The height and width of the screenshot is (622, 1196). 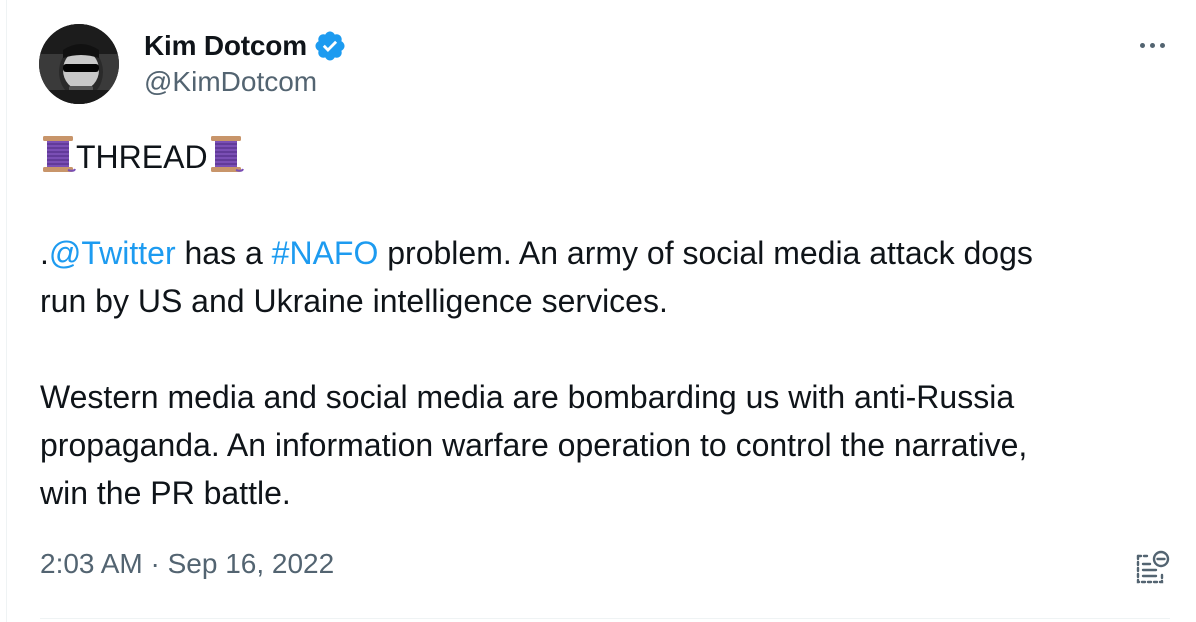 I want to click on card-left-border, so click(x=6, y=311).